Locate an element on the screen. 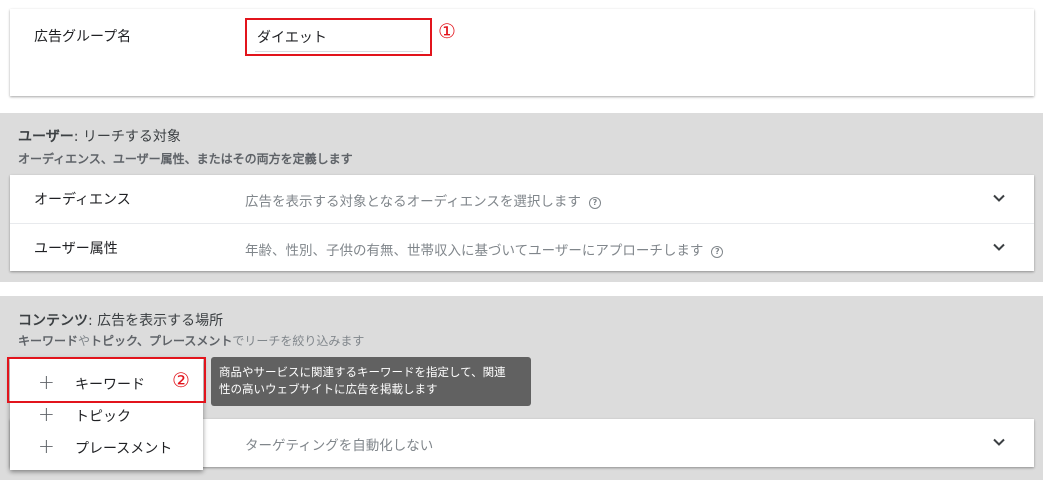 This screenshot has height=480, width=1059. audience-row: オーディエンス 広告を表示する対象となるオーディエンスを選択します? is located at coordinates (522, 199).